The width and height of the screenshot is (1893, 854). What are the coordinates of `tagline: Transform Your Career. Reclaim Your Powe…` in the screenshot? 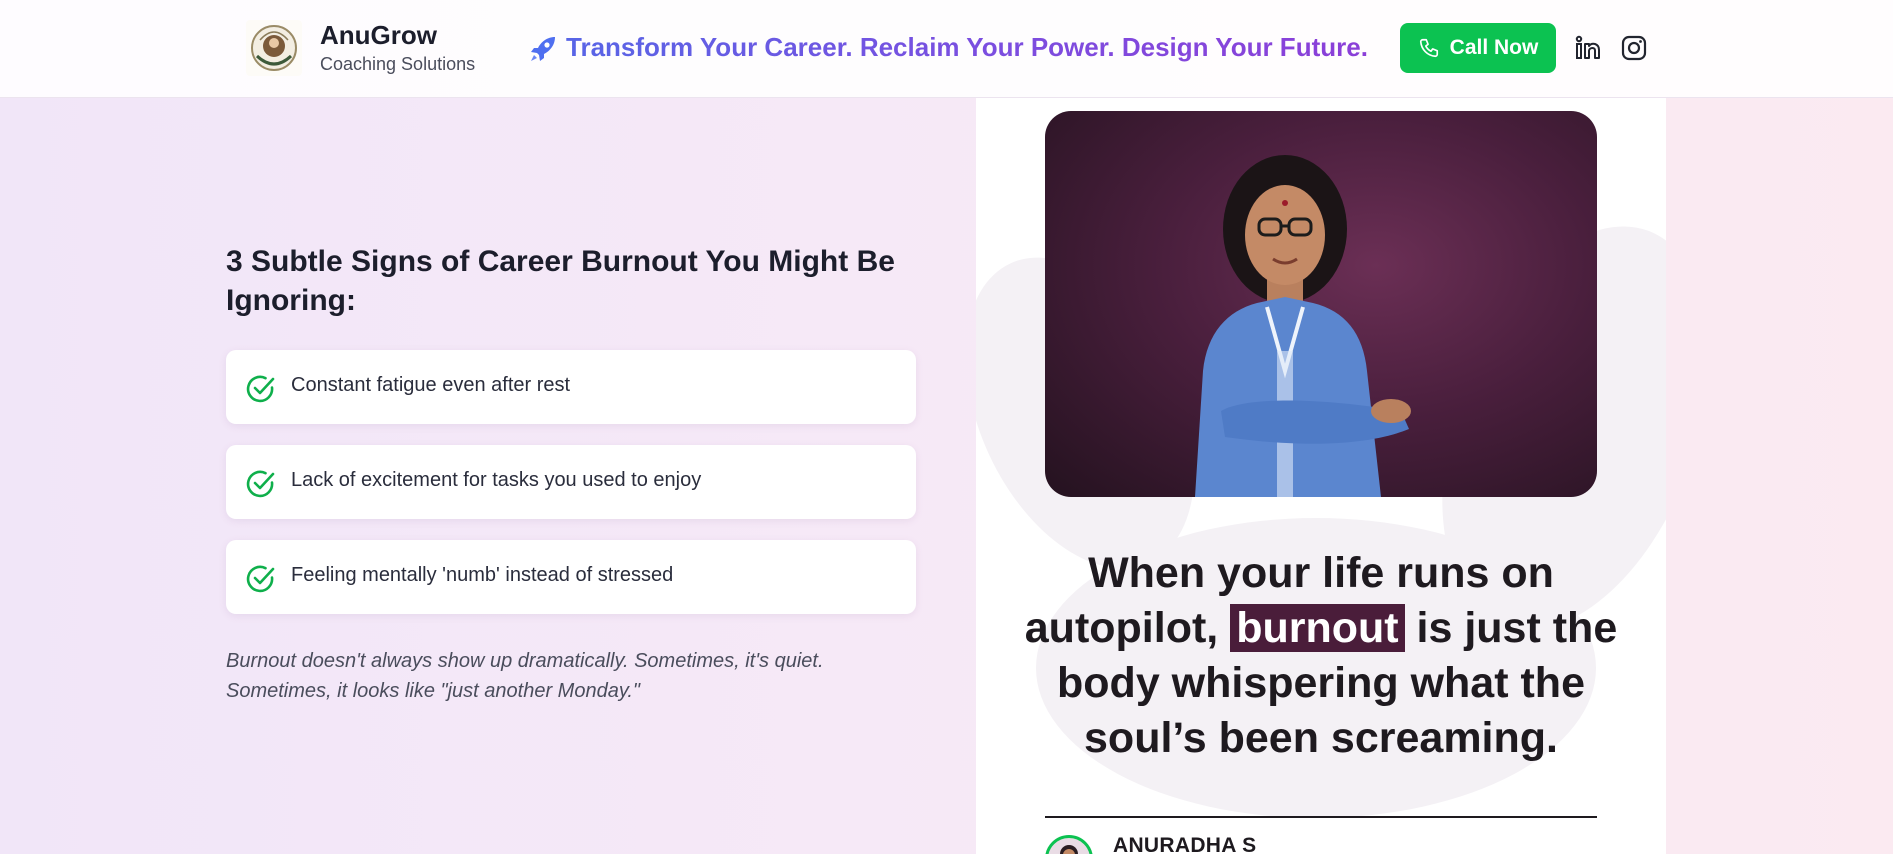 It's located at (967, 47).